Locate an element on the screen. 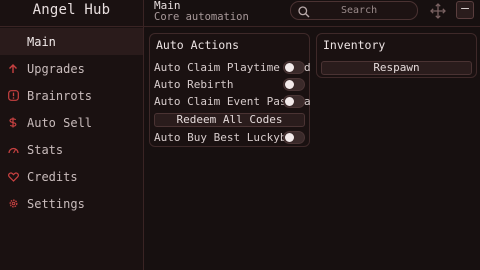  row-label-overflow: d is located at coordinates (307, 68).